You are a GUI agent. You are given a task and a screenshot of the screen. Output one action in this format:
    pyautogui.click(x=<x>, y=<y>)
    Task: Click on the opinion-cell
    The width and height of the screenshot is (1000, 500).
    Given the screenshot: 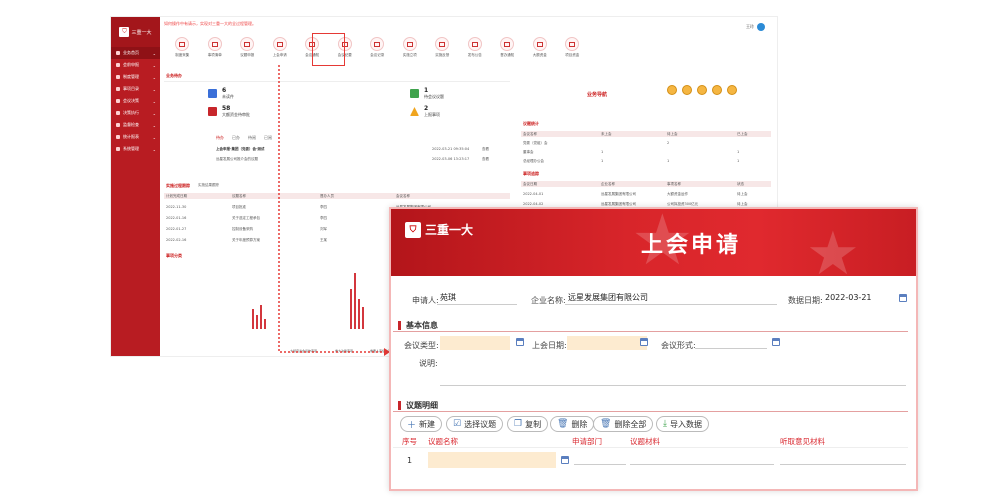 What is the action you would take?
    pyautogui.click(x=843, y=458)
    